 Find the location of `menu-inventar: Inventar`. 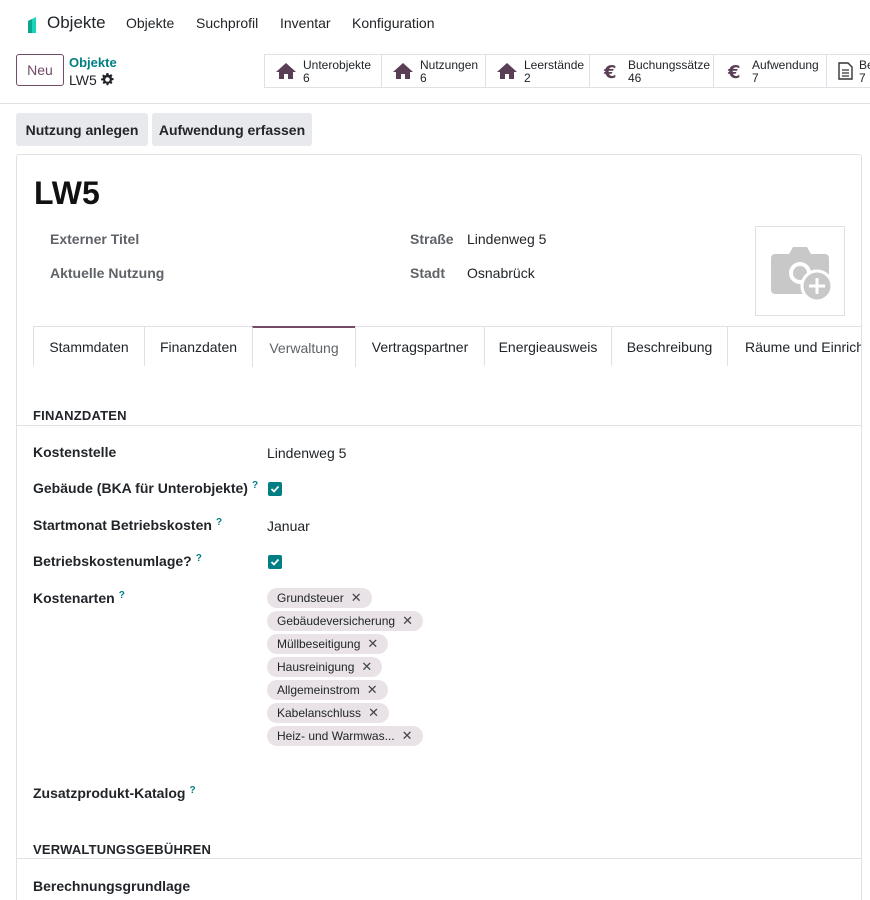

menu-inventar: Inventar is located at coordinates (305, 23).